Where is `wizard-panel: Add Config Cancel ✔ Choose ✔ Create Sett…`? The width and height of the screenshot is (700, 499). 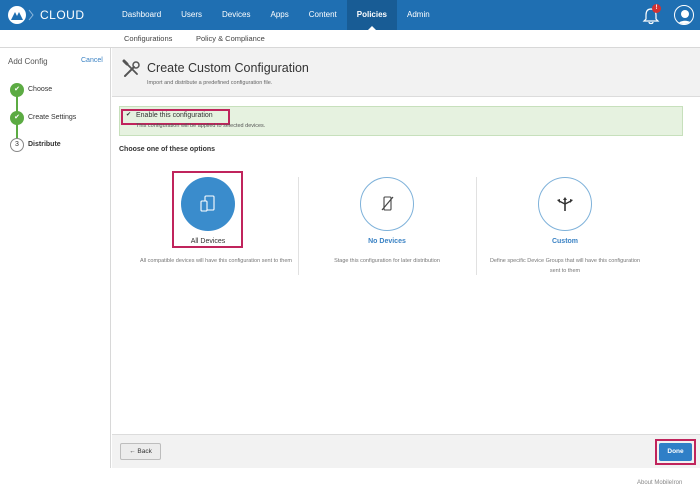
wizard-panel: Add Config Cancel ✔ Choose ✔ Create Sett… is located at coordinates (55, 258).